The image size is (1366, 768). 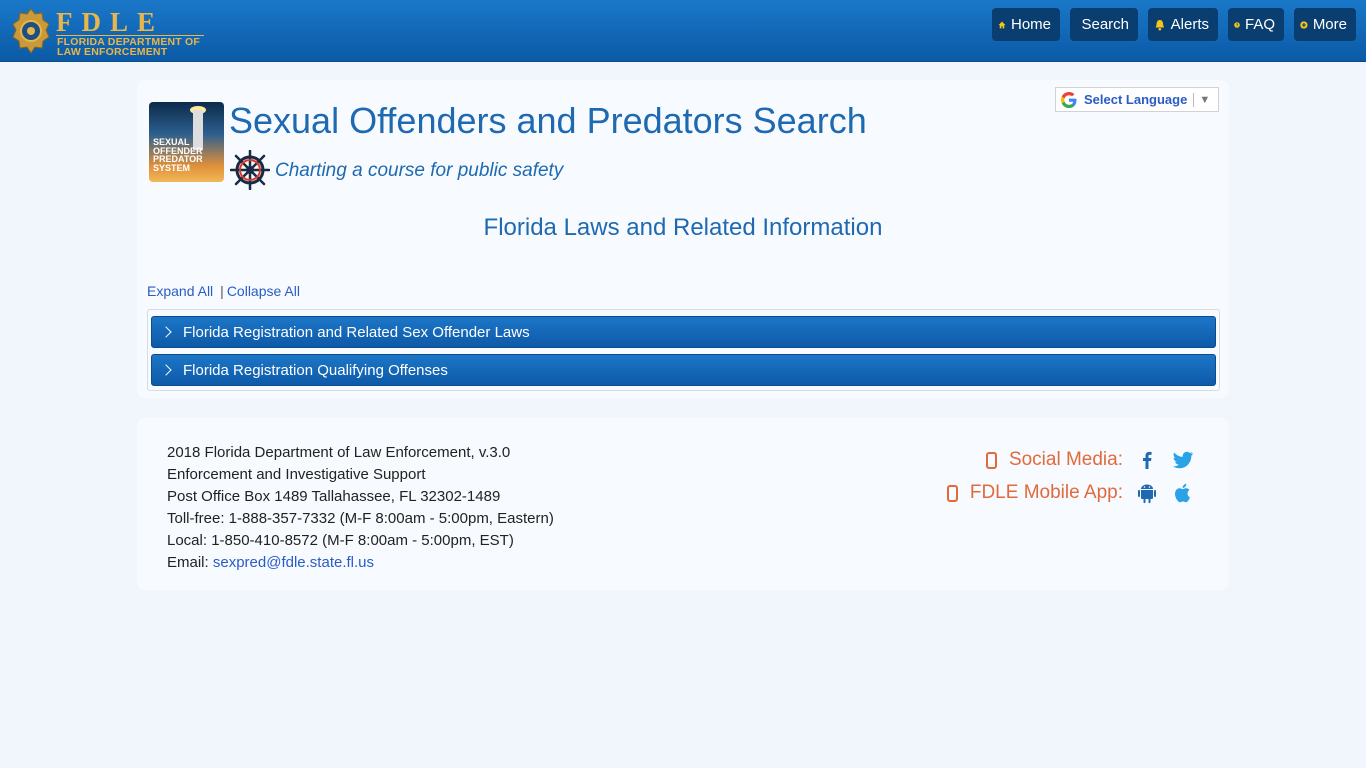 I want to click on mobile-app-row: FDLE Mobile App:, so click(x=1070, y=493).